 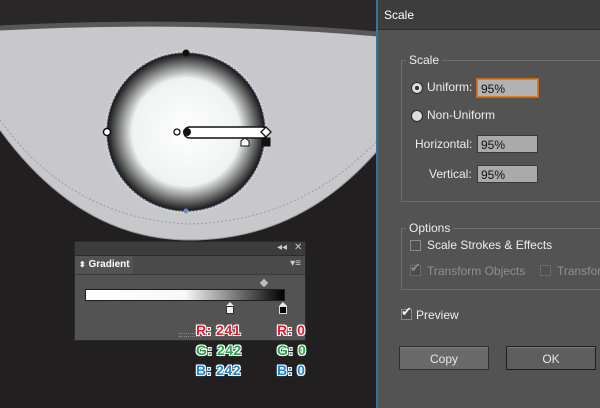 What do you see at coordinates (187, 132) in the screenshot?
I see `gradient-annotator-start` at bounding box center [187, 132].